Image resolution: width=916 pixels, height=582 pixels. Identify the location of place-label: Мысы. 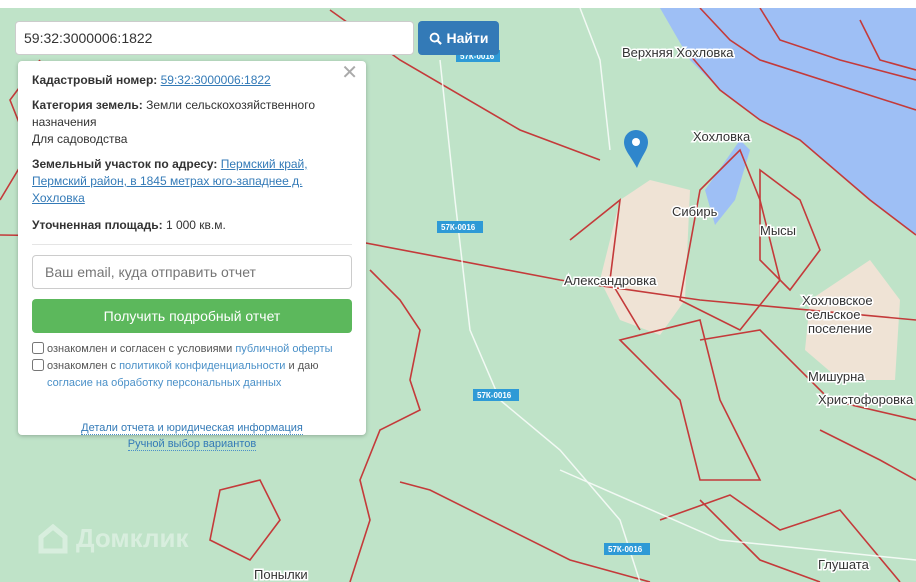
(778, 230).